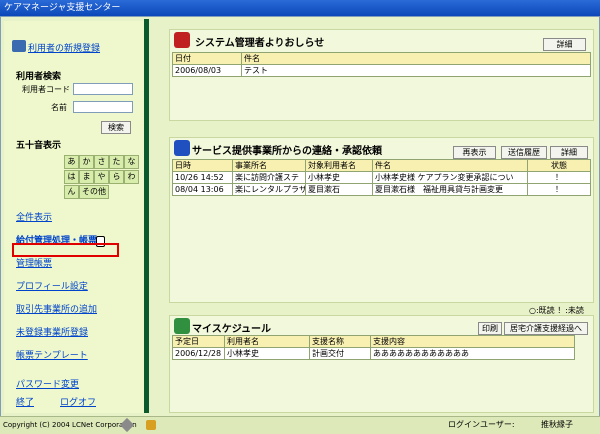 The width and height of the screenshot is (600, 434). I want to click on billing-highlight-box, so click(65, 250).